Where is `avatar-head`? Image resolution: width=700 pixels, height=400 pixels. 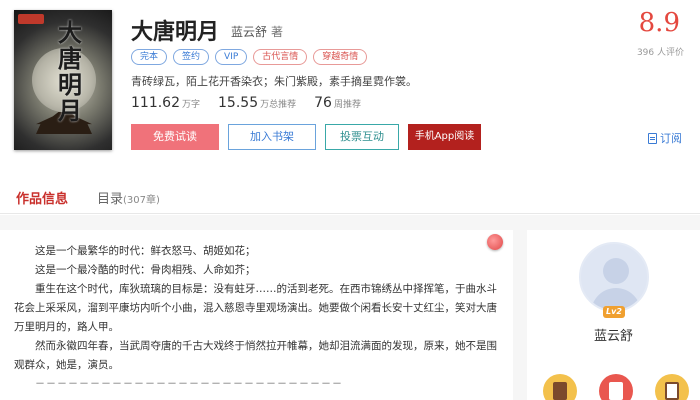
avatar-head is located at coordinates (616, 271).